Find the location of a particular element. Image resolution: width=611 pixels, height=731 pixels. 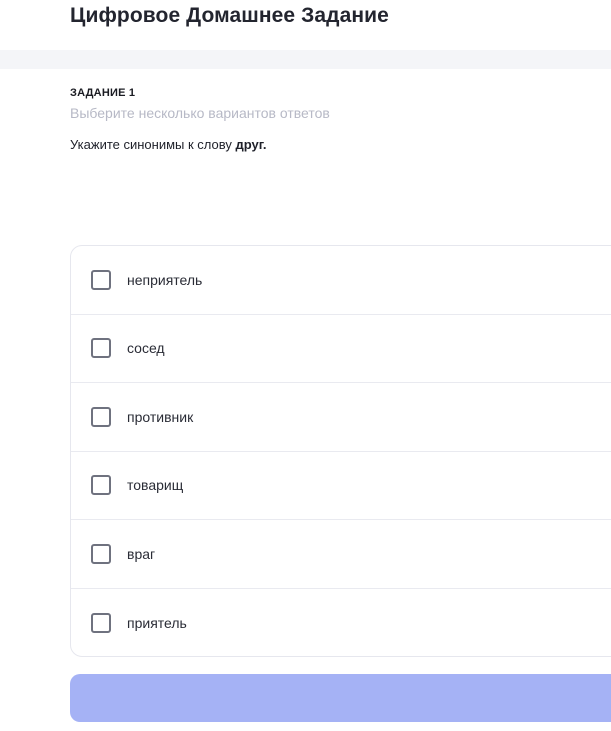

option-item: сосед is located at coordinates (341, 349).